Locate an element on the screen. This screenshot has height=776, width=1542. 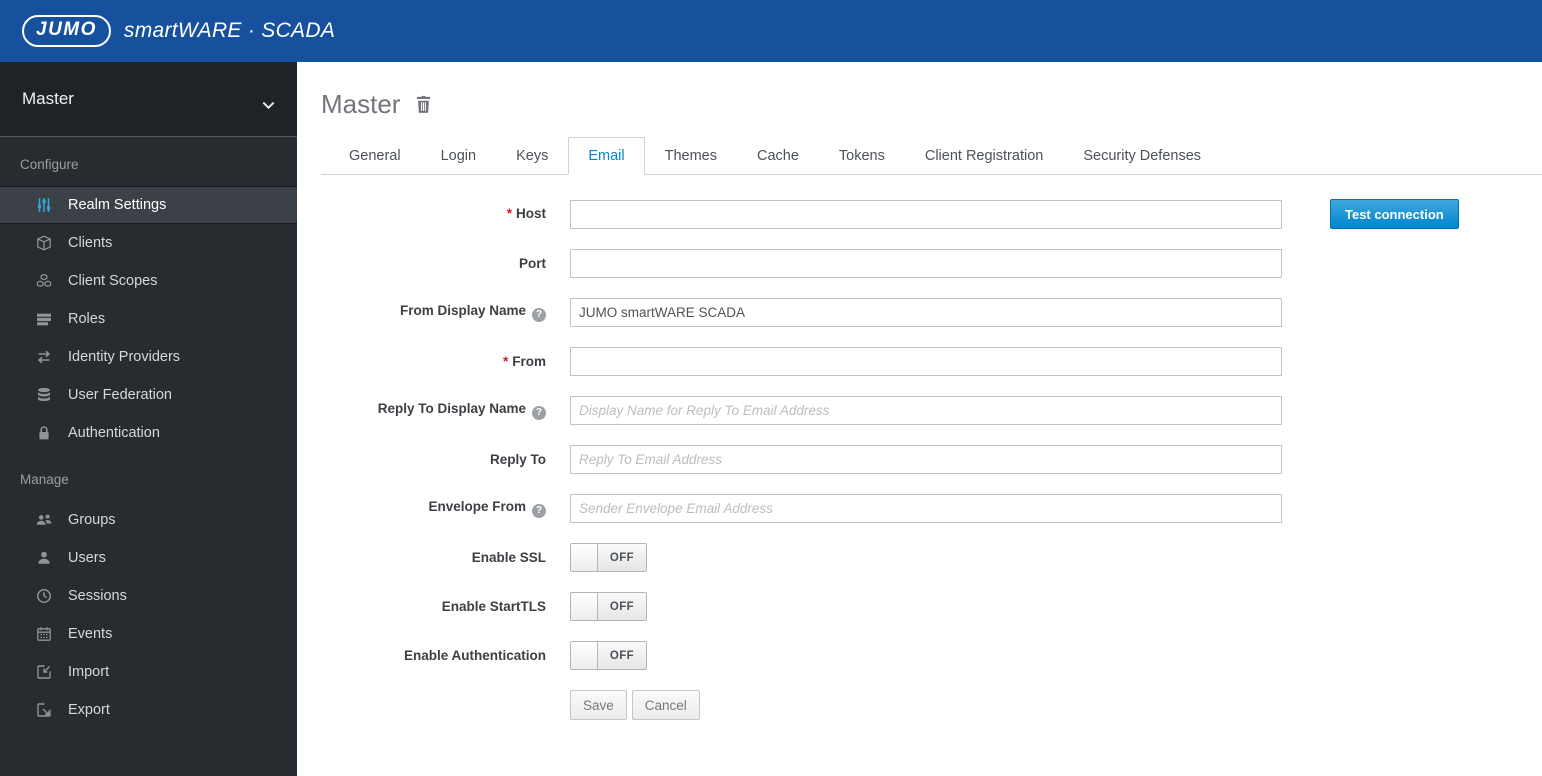
field-label-text: Enable StartTLS is located at coordinates (493, 606).